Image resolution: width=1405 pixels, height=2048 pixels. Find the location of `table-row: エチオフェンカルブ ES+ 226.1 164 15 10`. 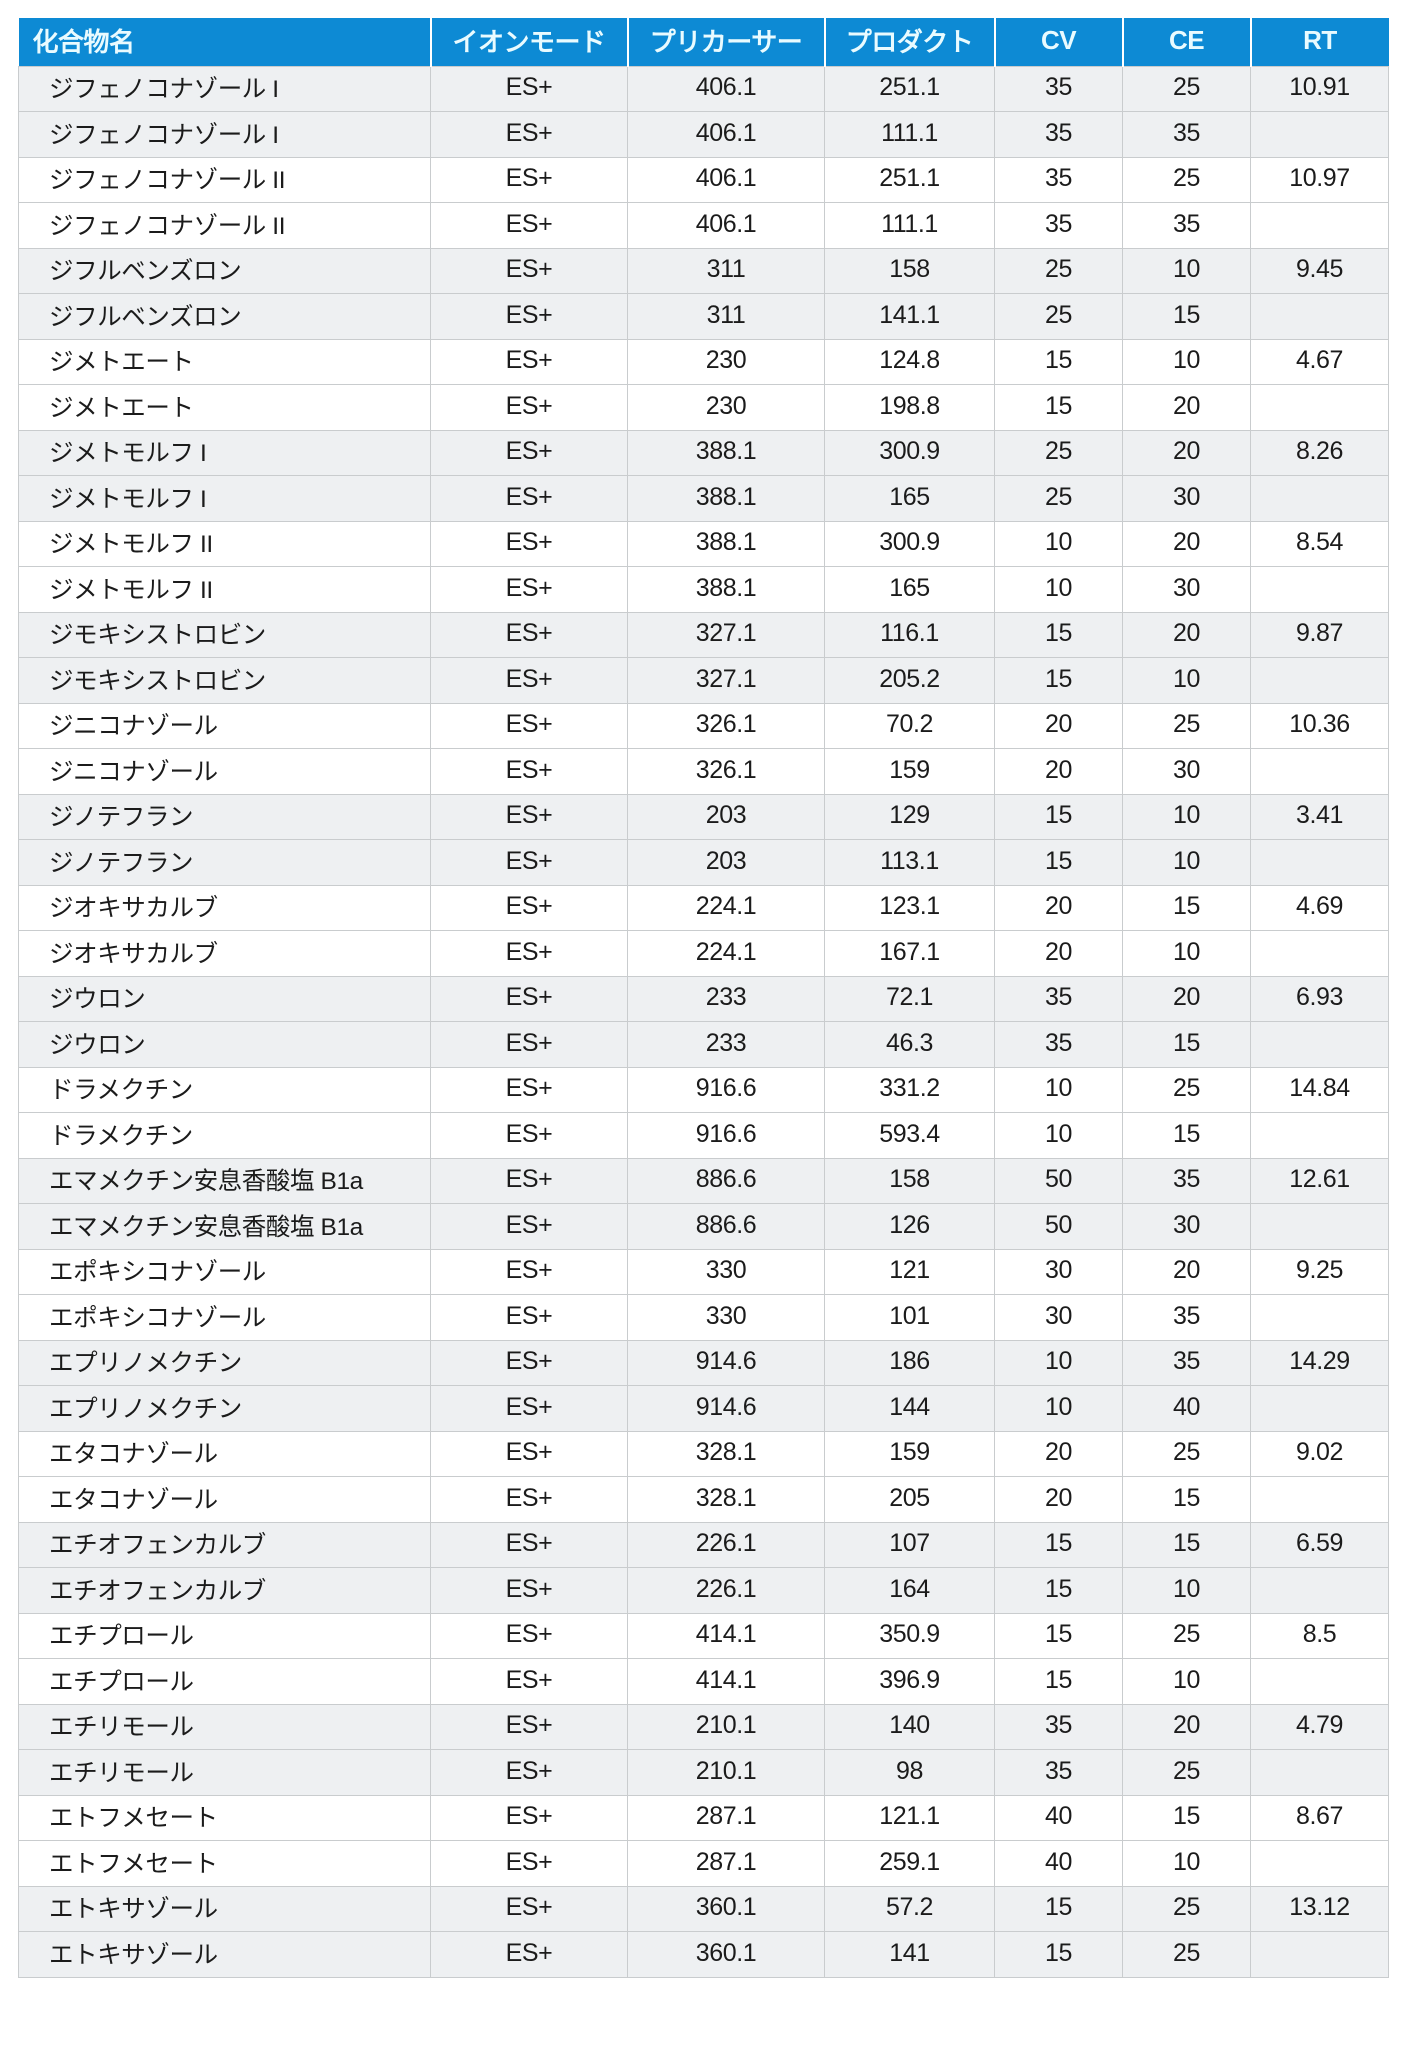

table-row: エチオフェンカルブ ES+ 226.1 164 15 10 is located at coordinates (703, 1590).